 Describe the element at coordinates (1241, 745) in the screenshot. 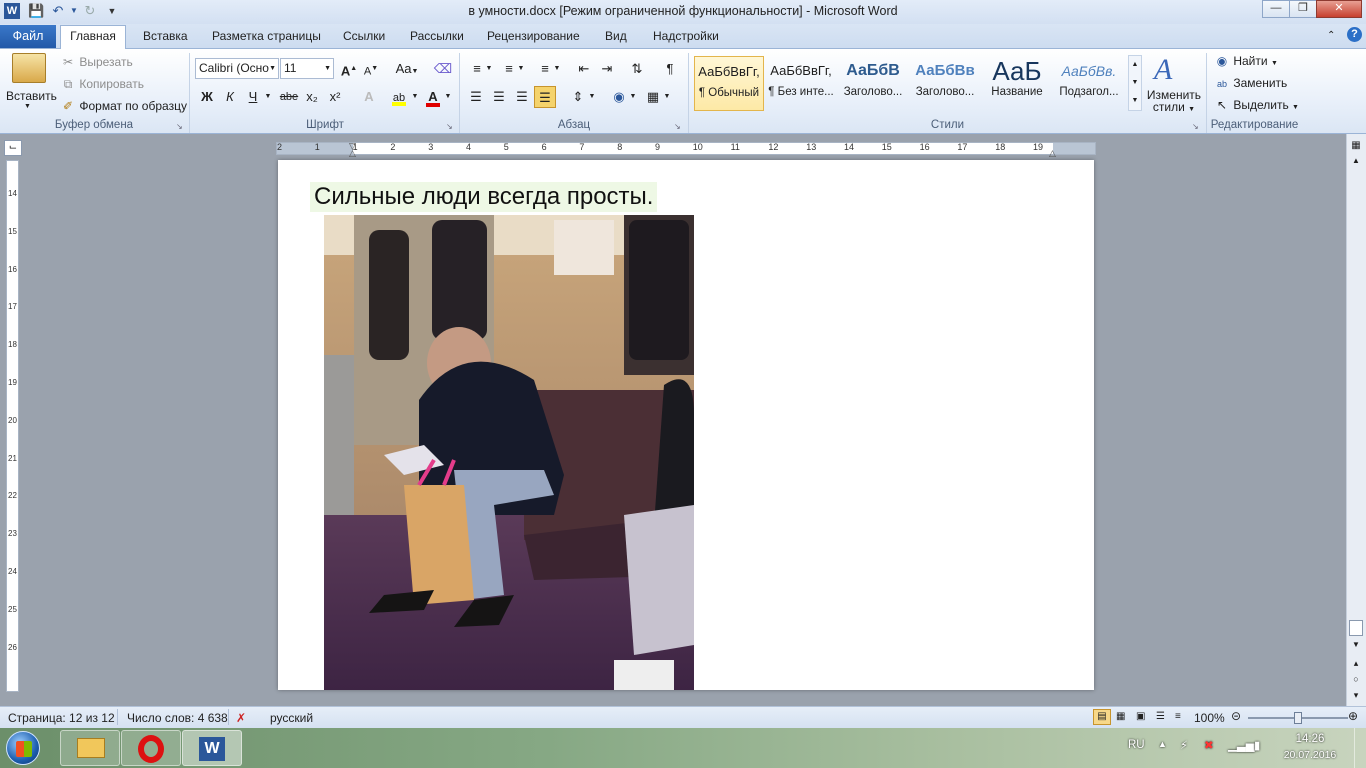

I see `signal-icon: ▁▃▅` at that location.